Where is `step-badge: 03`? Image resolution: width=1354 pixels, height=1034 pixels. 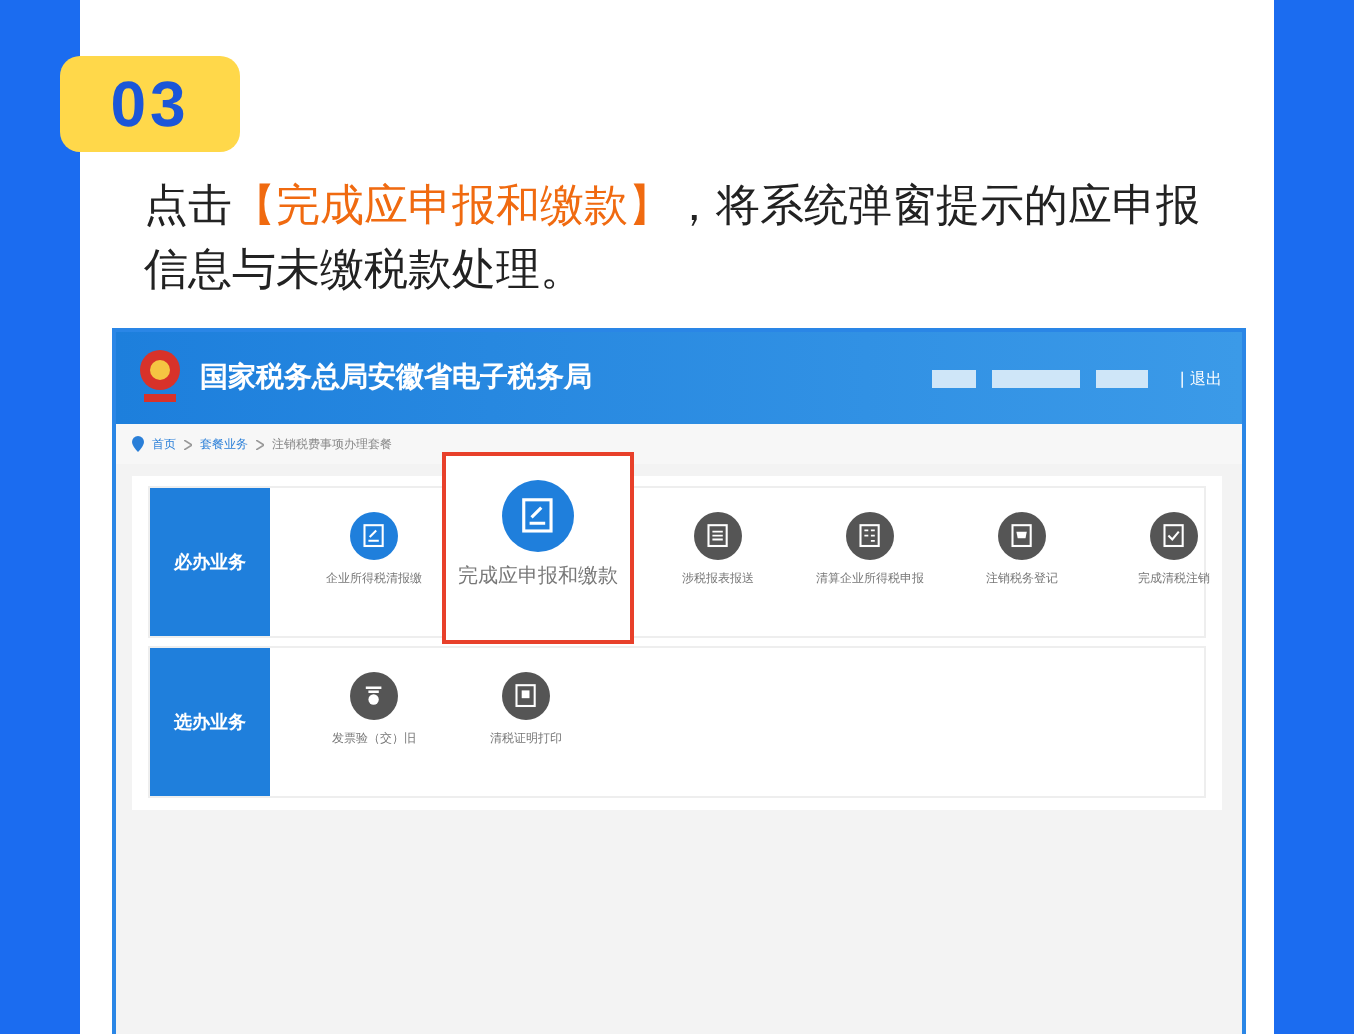 step-badge: 03 is located at coordinates (150, 104).